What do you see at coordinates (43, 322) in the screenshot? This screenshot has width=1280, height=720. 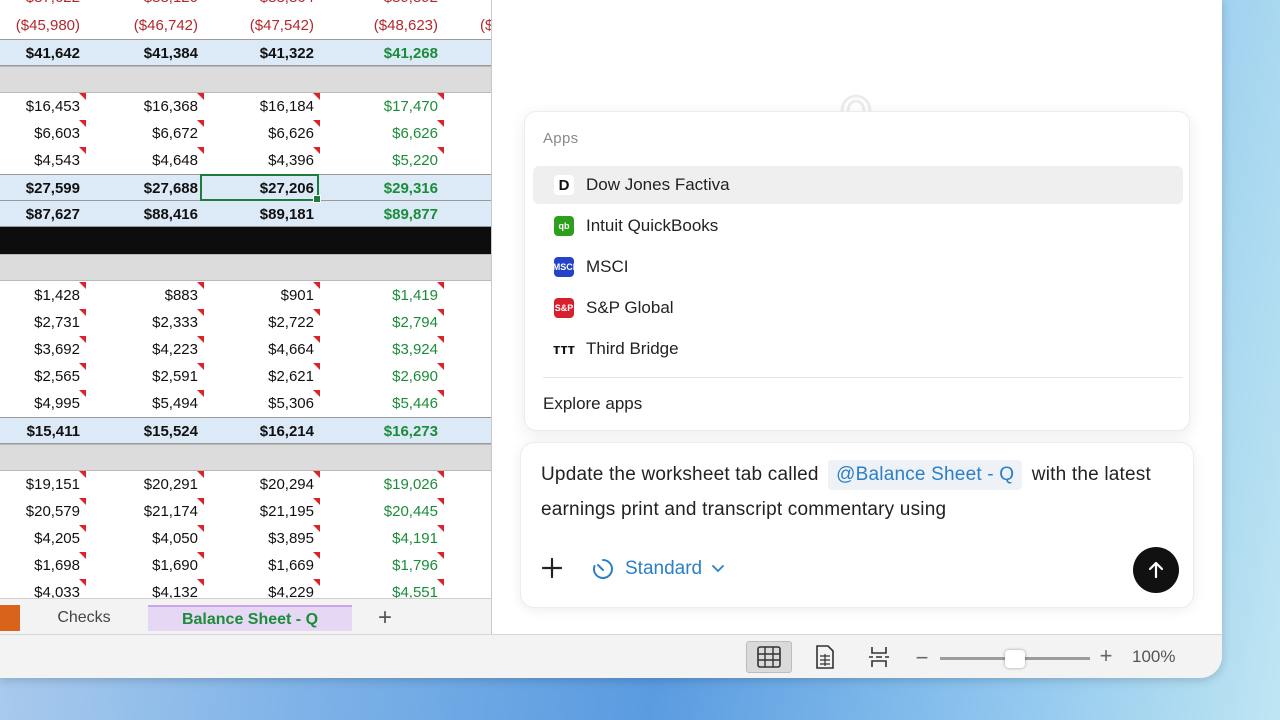 I see `table-cell: $2,731` at bounding box center [43, 322].